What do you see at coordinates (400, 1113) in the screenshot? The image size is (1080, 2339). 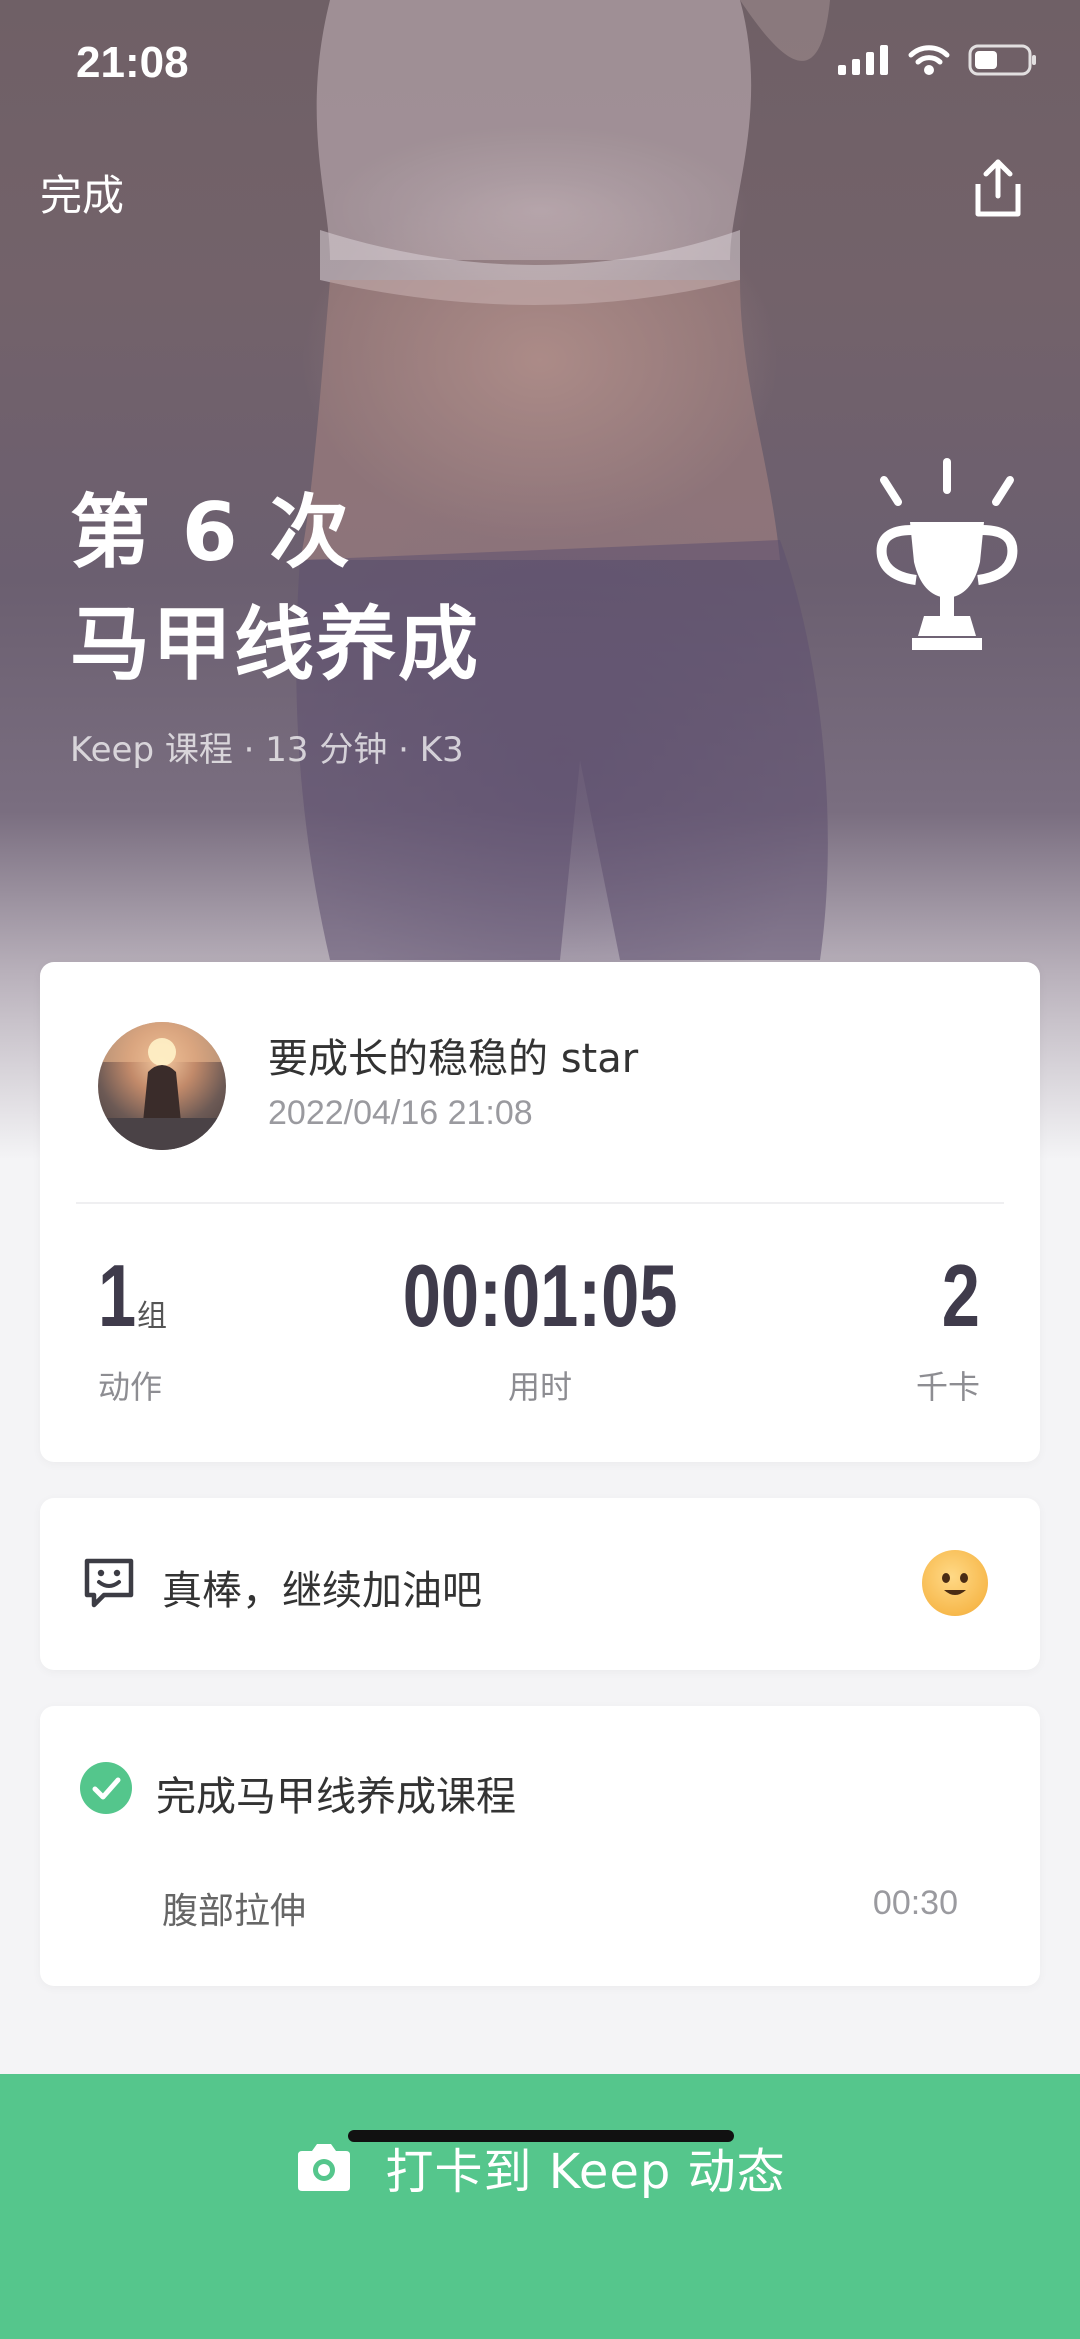 I see `workout-datetime: 2022/04/16 21:08` at bounding box center [400, 1113].